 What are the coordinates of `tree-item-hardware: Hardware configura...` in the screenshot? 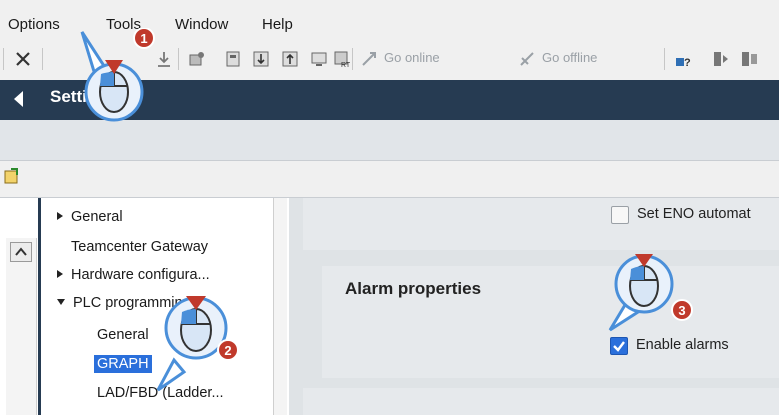 It's located at (133, 275).